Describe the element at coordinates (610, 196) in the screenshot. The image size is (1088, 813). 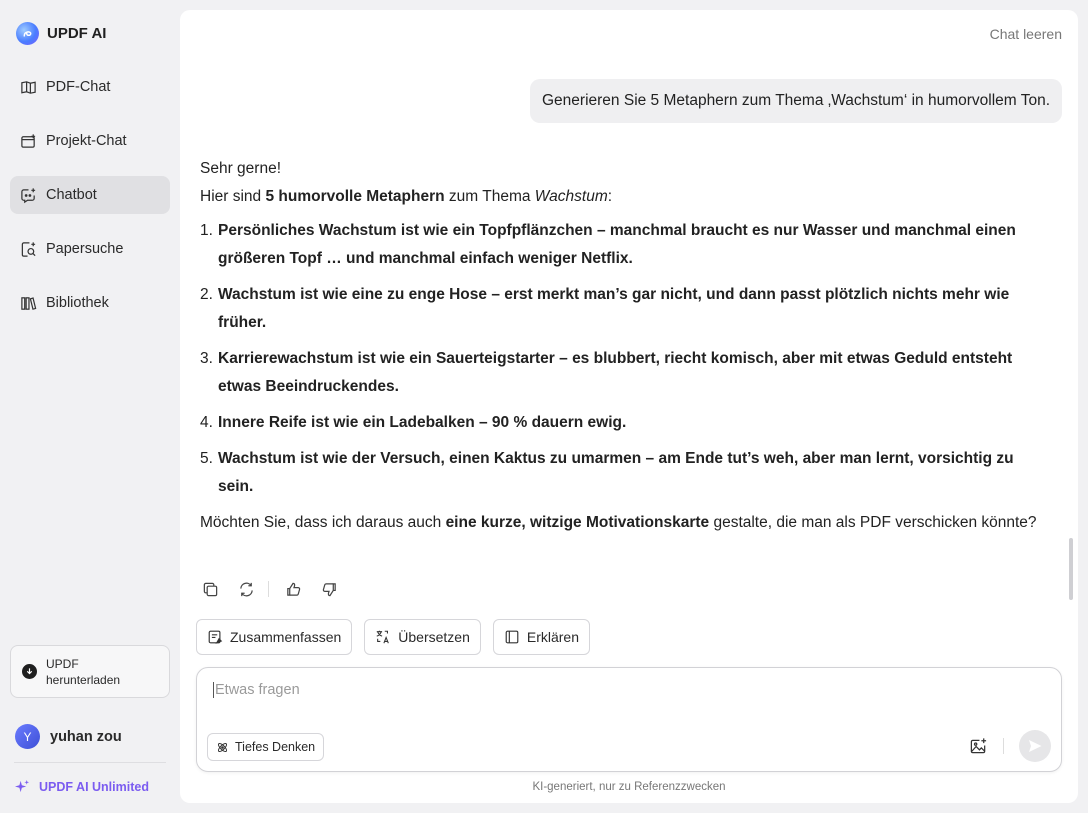
I see `intro-suffix: :` at that location.